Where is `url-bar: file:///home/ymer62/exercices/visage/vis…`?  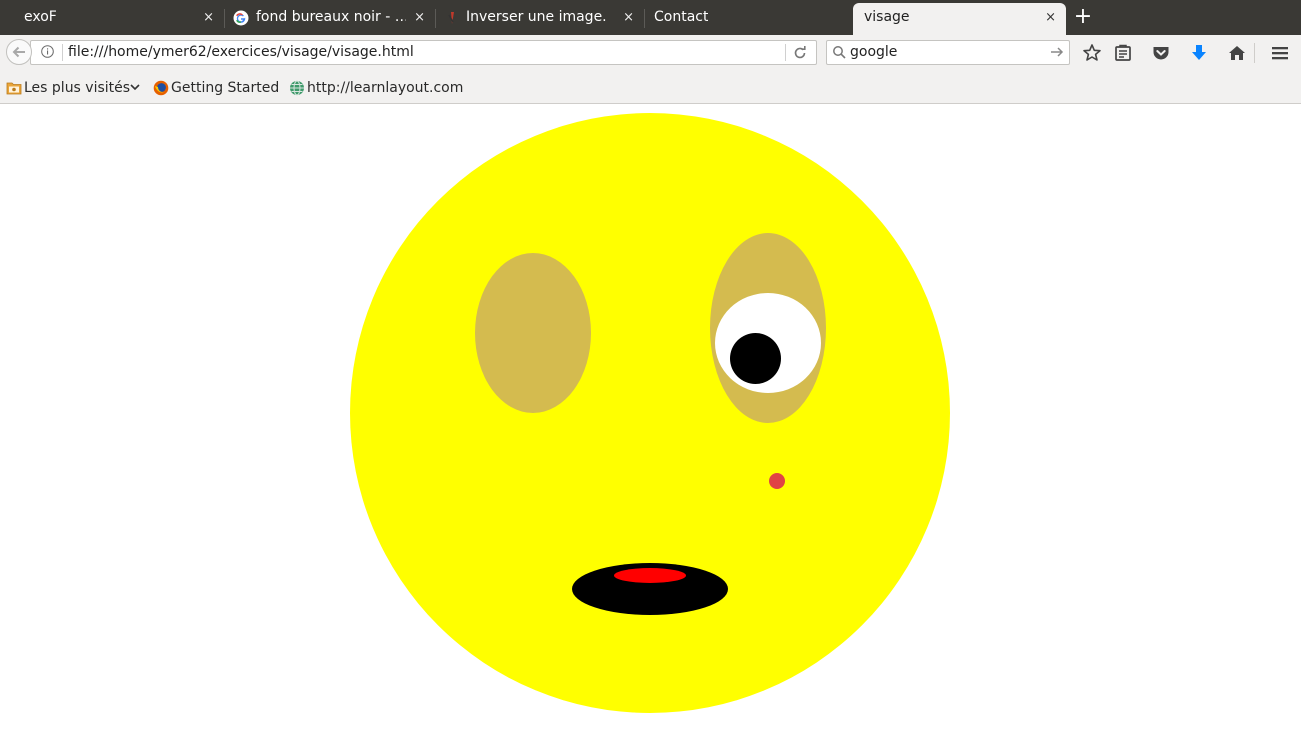 url-bar: file:///home/ymer62/exercices/visage/vis… is located at coordinates (423, 52).